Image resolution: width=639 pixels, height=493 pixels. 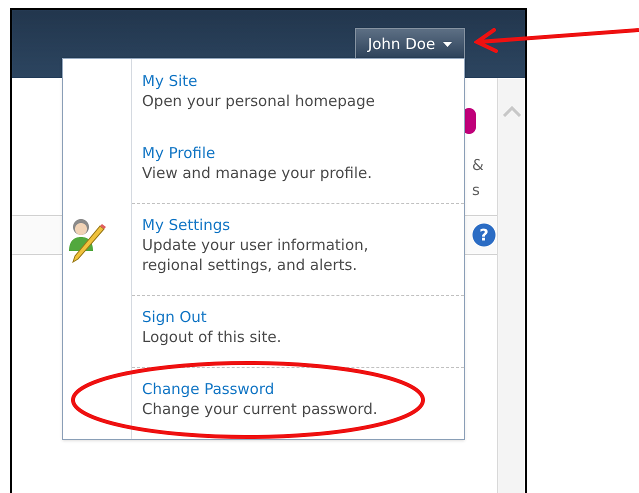 What do you see at coordinates (478, 165) in the screenshot?
I see `label-fragment: &` at bounding box center [478, 165].